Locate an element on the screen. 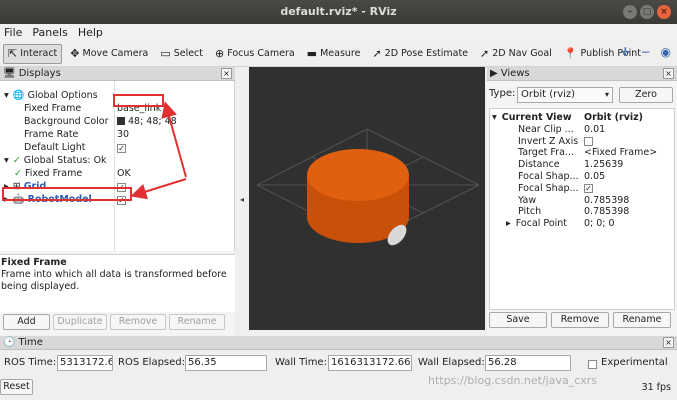 This screenshot has width=677, height=400. row-value is located at coordinates (588, 141).